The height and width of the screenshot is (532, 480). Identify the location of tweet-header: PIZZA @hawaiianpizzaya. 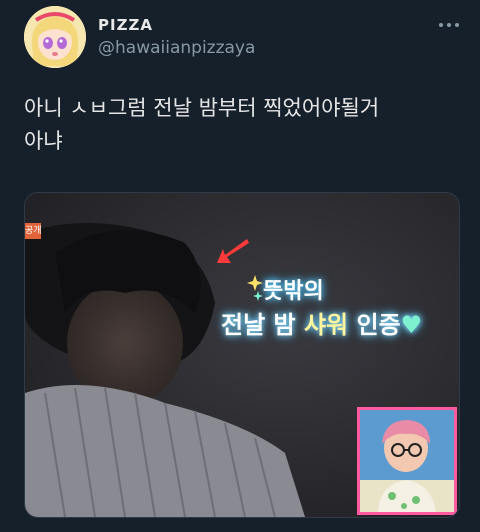
(244, 38).